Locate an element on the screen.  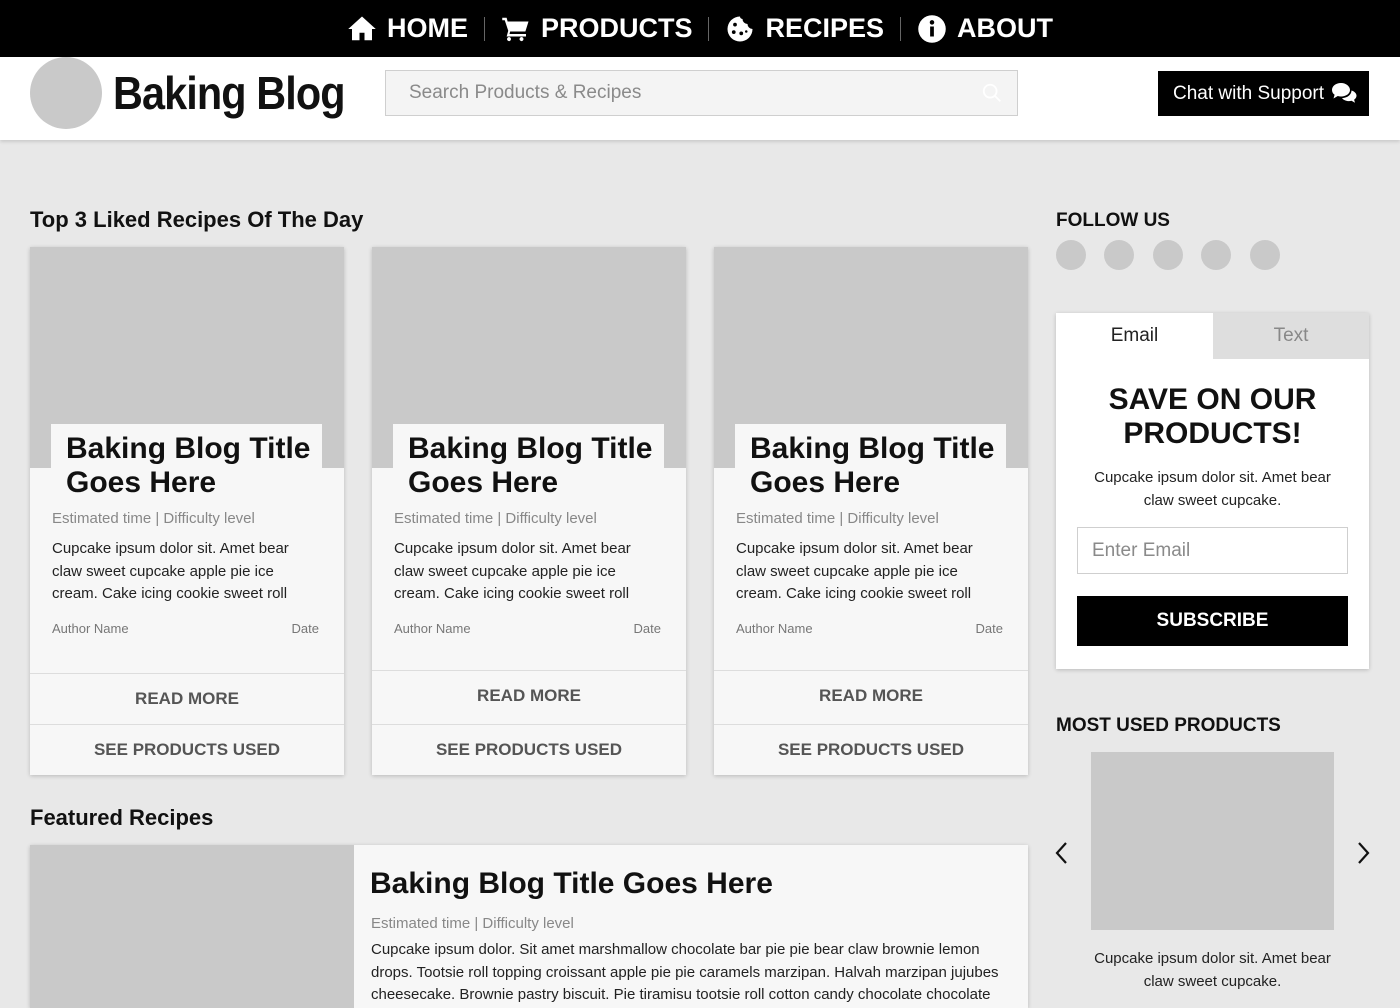
nav-item-home: HOME is located at coordinates (407, 28).